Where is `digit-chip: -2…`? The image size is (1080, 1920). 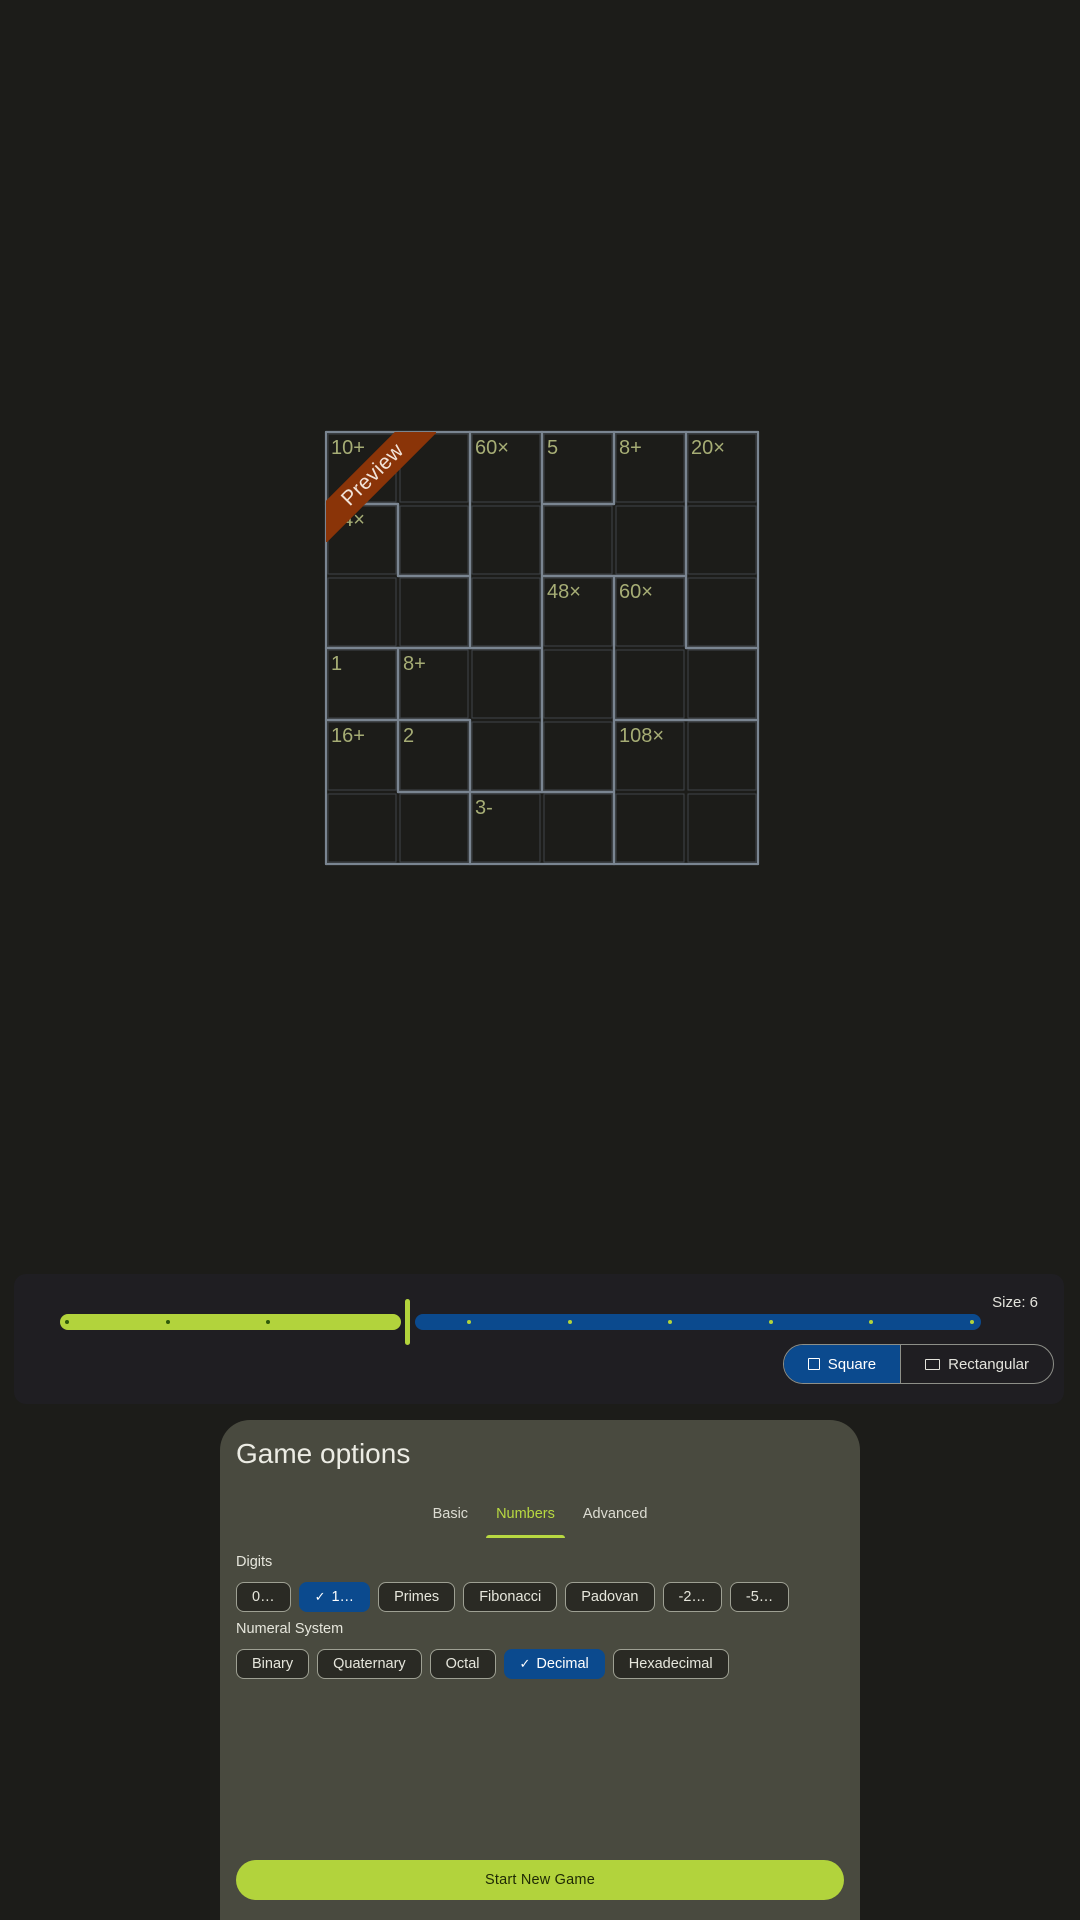
digit-chip: -2… is located at coordinates (692, 1597).